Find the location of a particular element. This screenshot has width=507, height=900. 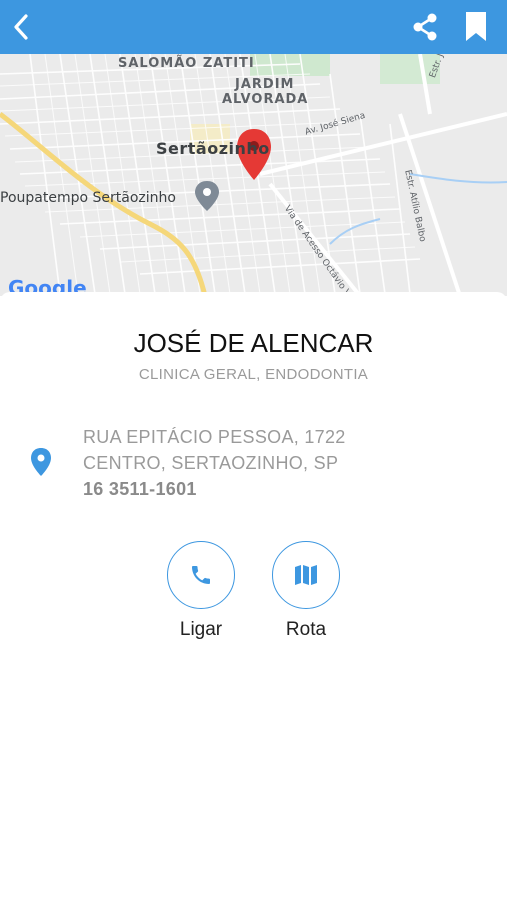

map-label-alvorada: ALVORADA is located at coordinates (265, 99).